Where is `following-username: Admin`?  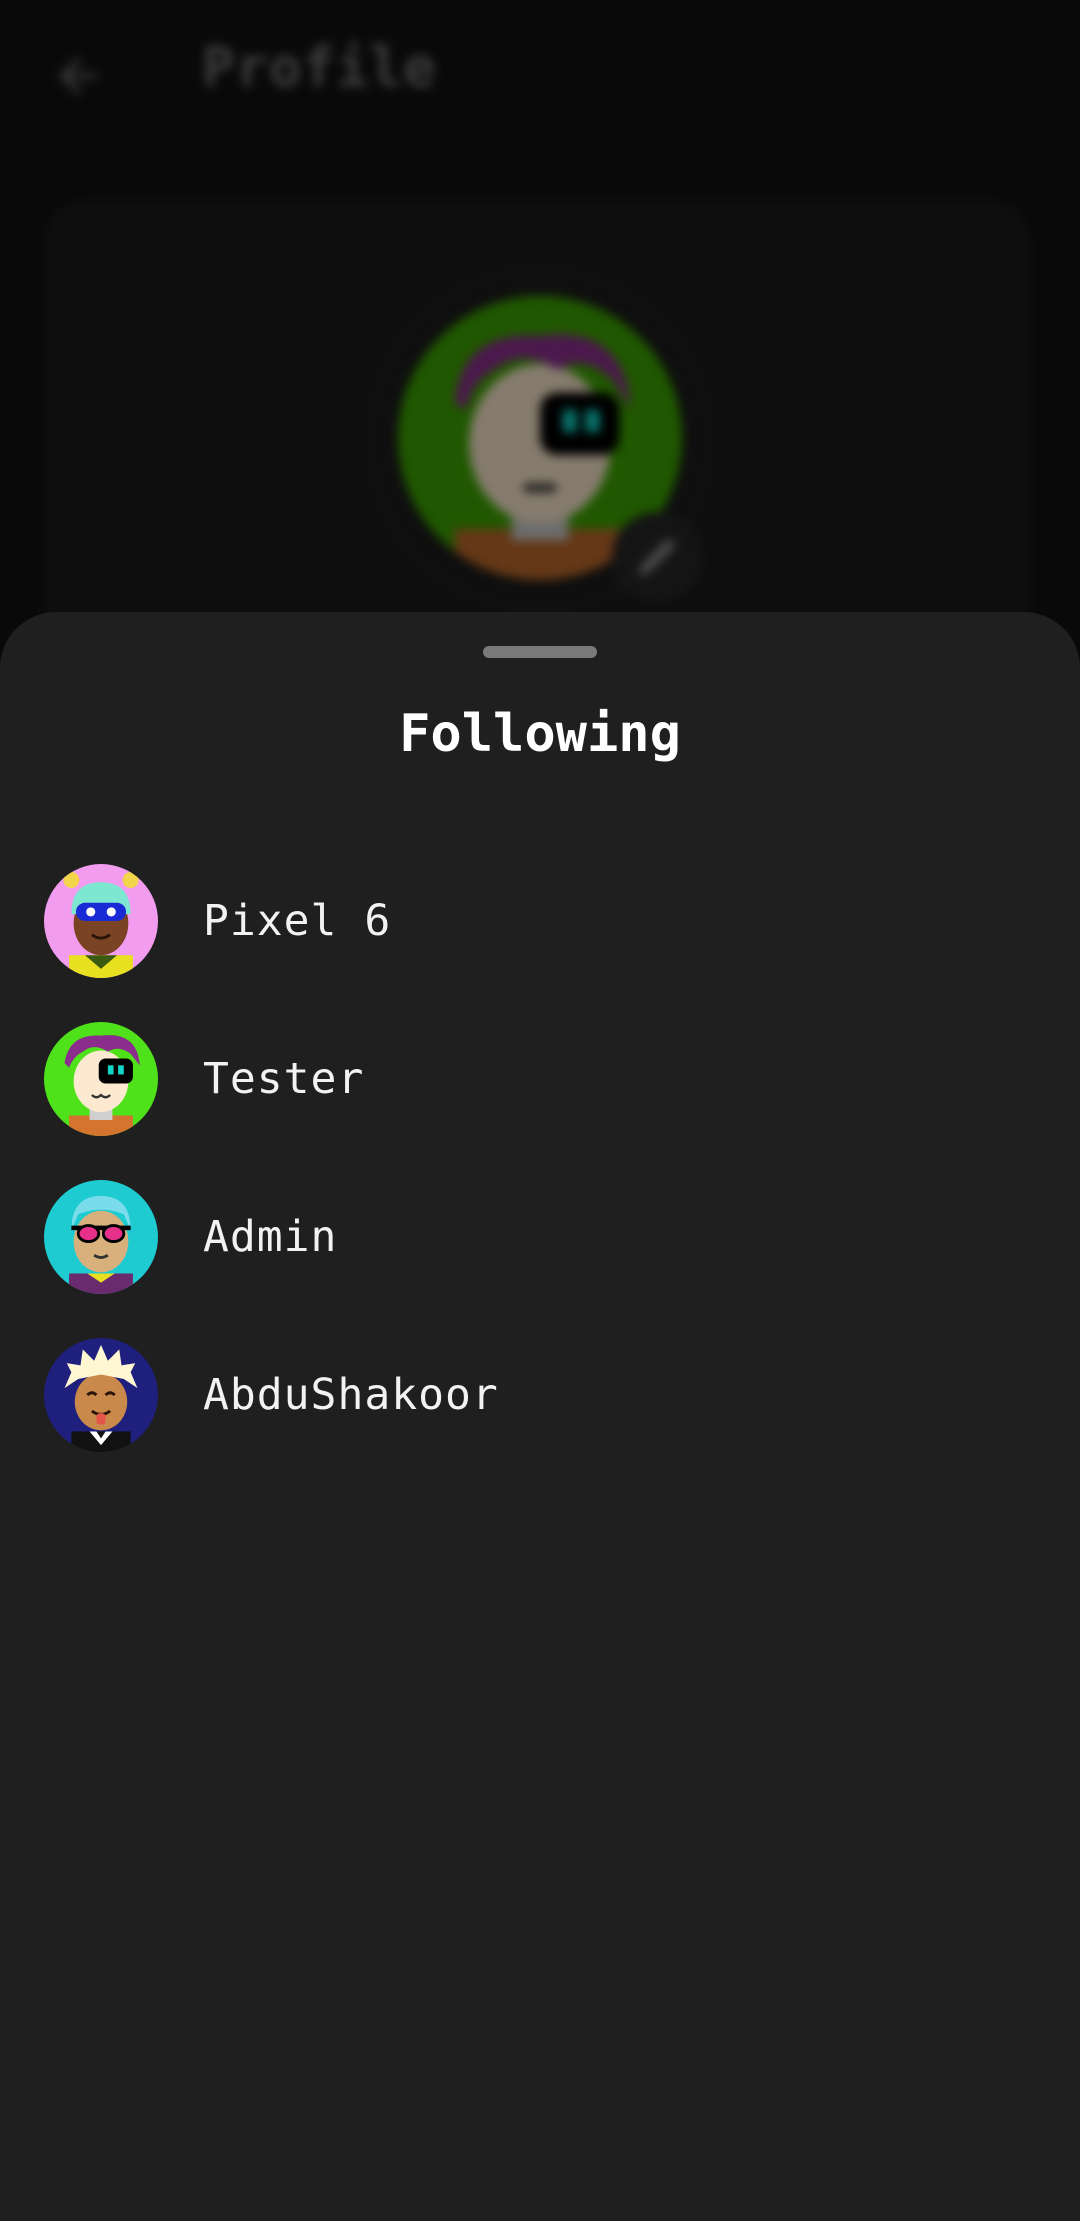 following-username: Admin is located at coordinates (270, 1237).